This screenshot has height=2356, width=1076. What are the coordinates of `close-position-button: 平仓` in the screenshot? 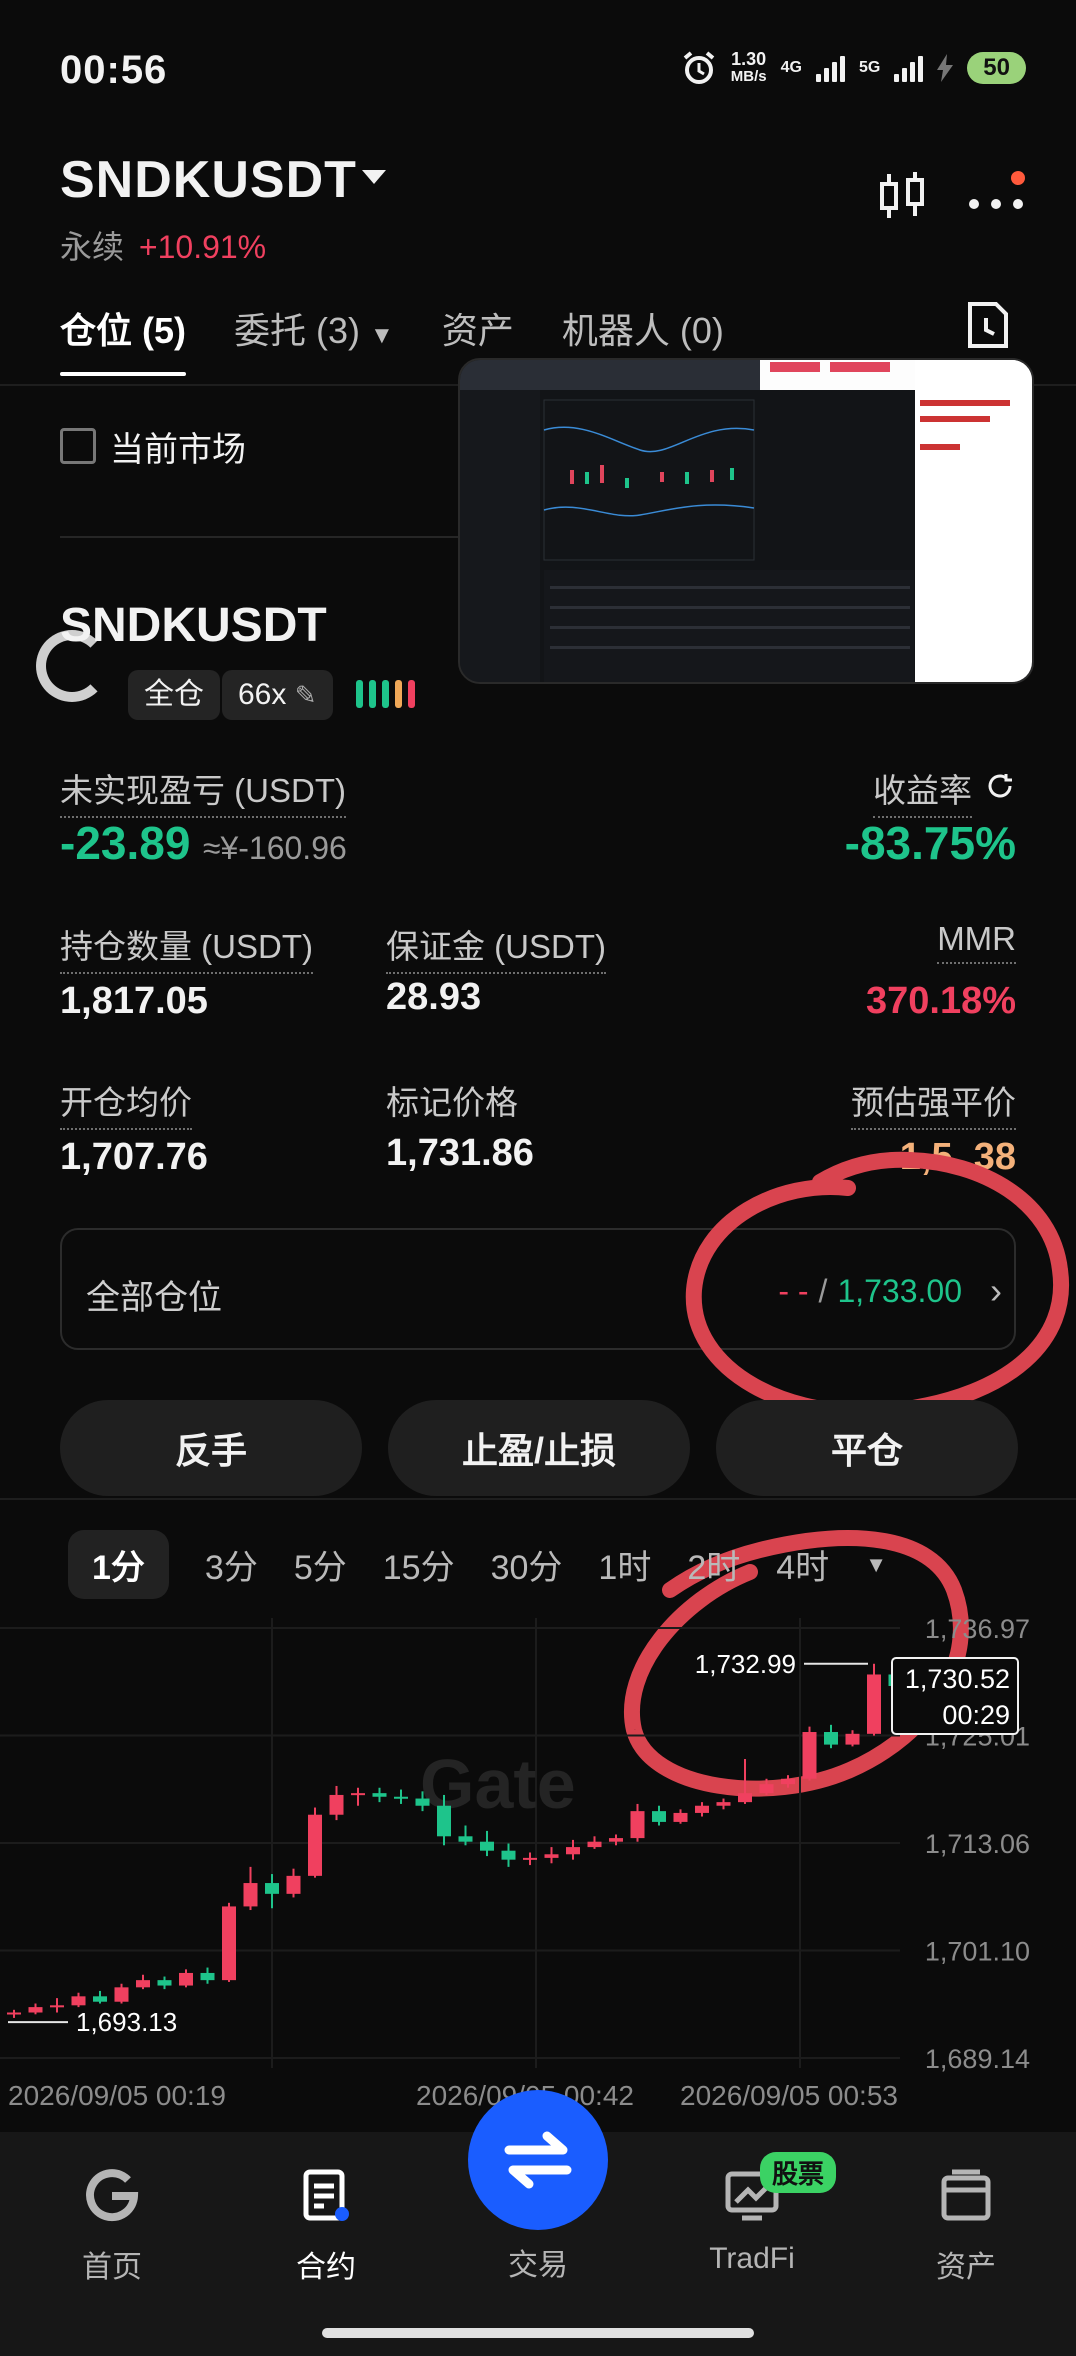 It's located at (867, 1448).